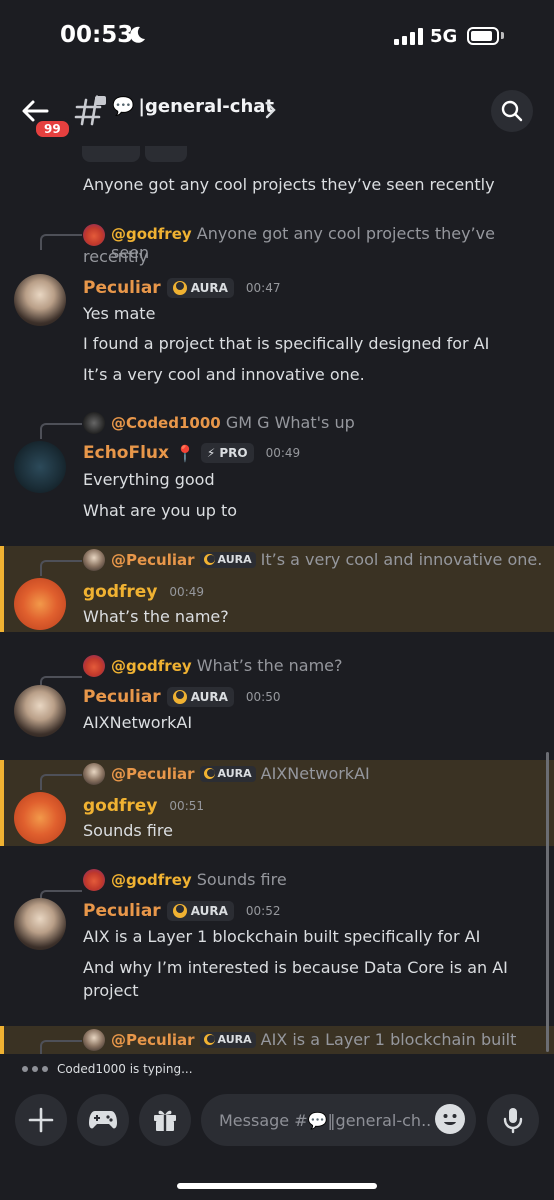 This screenshot has width=554, height=1200. I want to click on battery-icon, so click(483, 36).